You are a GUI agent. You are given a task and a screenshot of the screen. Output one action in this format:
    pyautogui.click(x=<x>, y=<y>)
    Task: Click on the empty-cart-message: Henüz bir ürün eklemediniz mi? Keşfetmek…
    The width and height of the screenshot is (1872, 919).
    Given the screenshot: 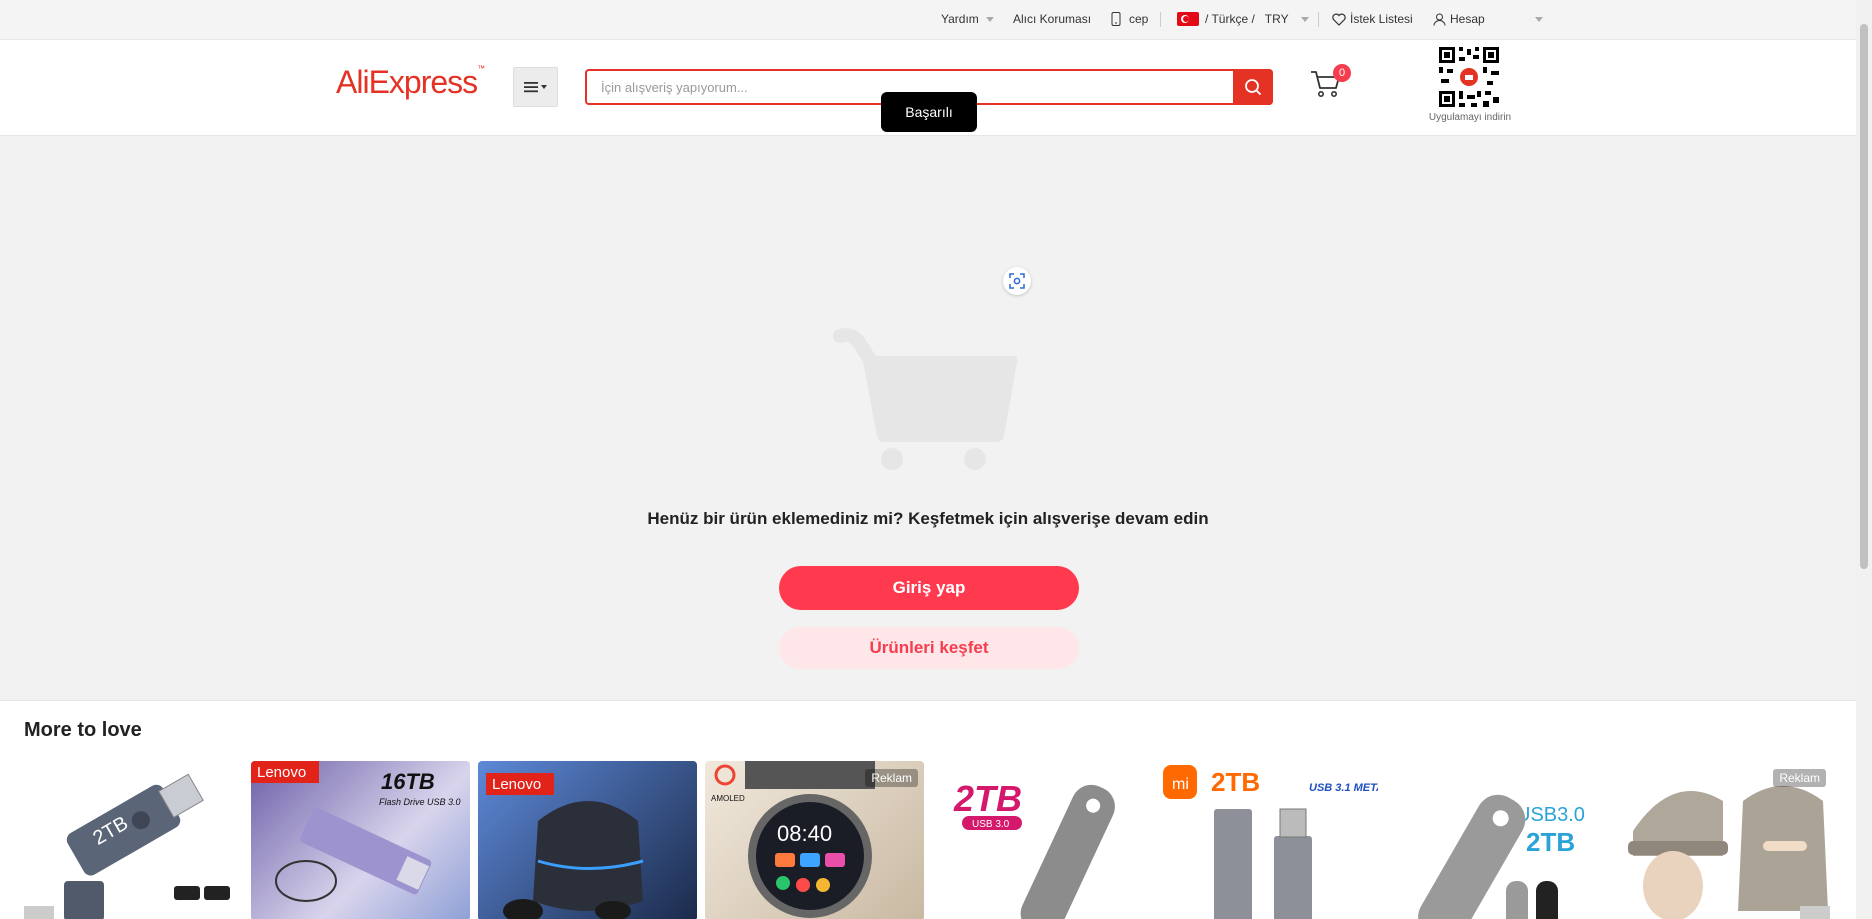 What is the action you would take?
    pyautogui.click(x=928, y=518)
    